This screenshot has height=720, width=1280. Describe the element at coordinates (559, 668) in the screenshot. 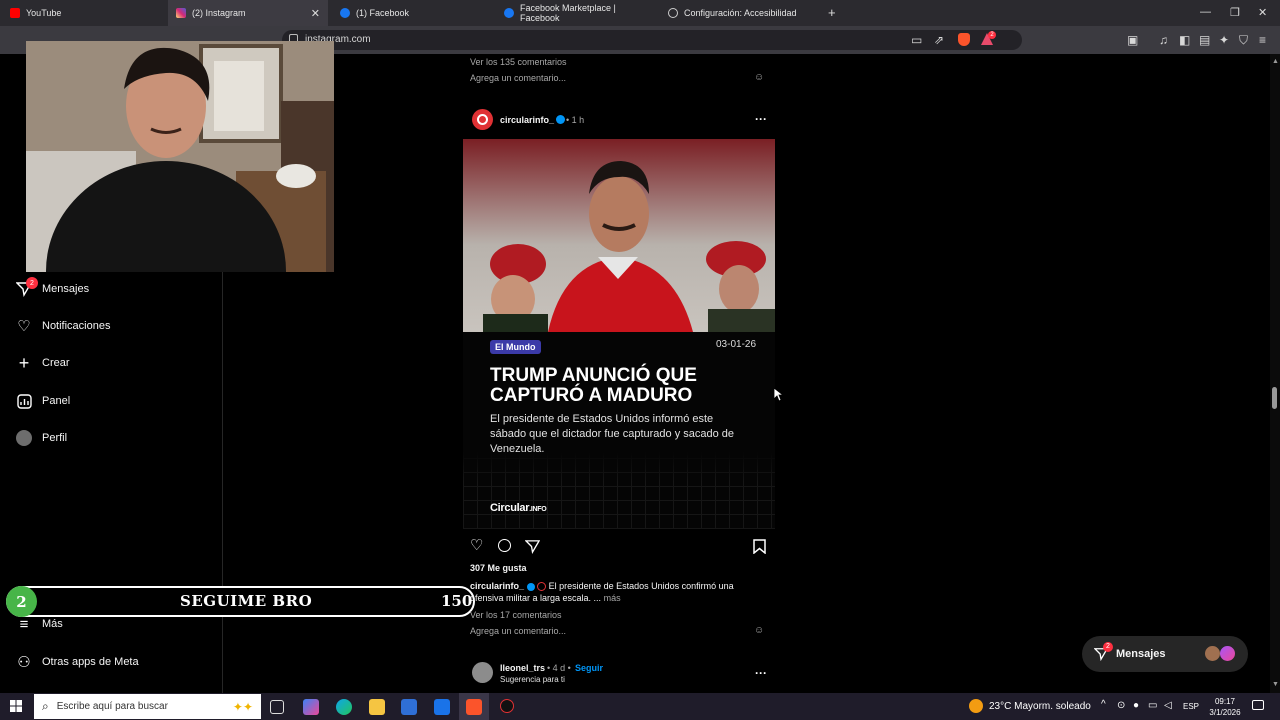

I see `next-post-time: • 4 d •` at that location.